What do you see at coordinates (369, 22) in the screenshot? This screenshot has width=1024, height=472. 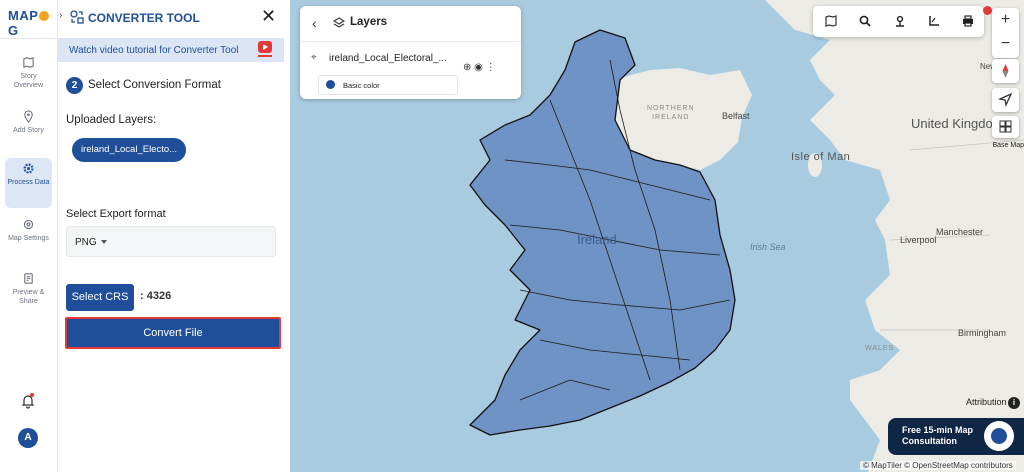 I see `layers-title: Layers` at bounding box center [369, 22].